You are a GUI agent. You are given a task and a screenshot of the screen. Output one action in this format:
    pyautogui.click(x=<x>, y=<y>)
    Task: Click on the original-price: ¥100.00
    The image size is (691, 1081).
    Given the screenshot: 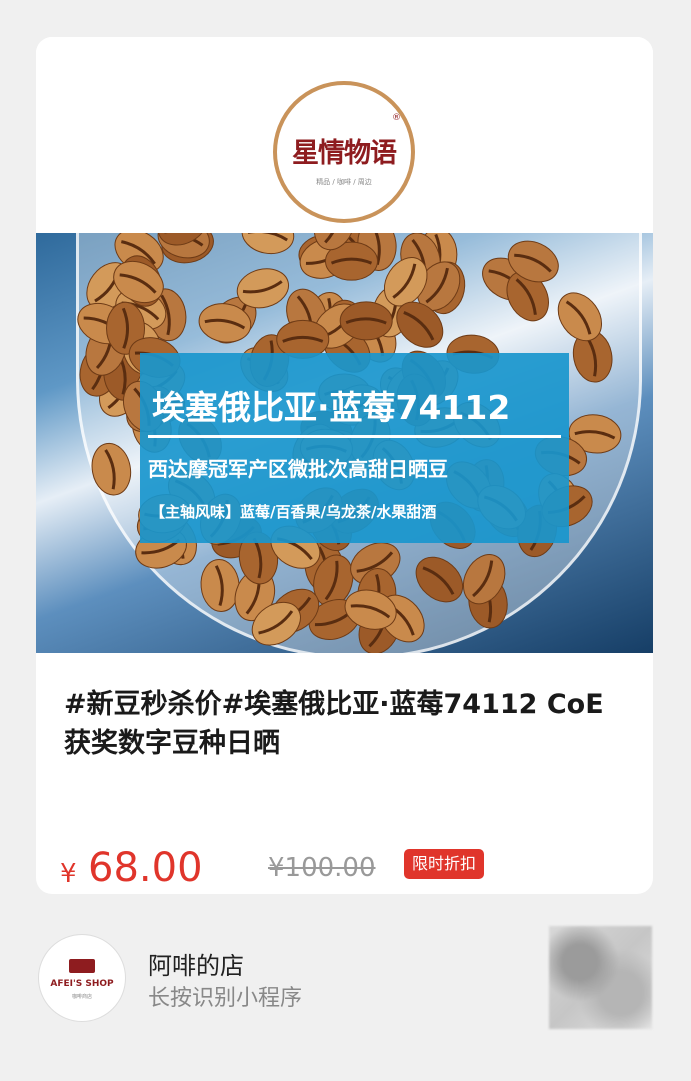 What is the action you would take?
    pyautogui.click(x=322, y=868)
    